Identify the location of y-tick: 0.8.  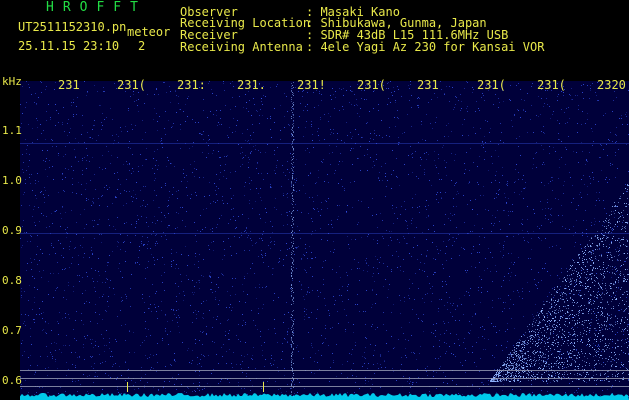
(12, 280).